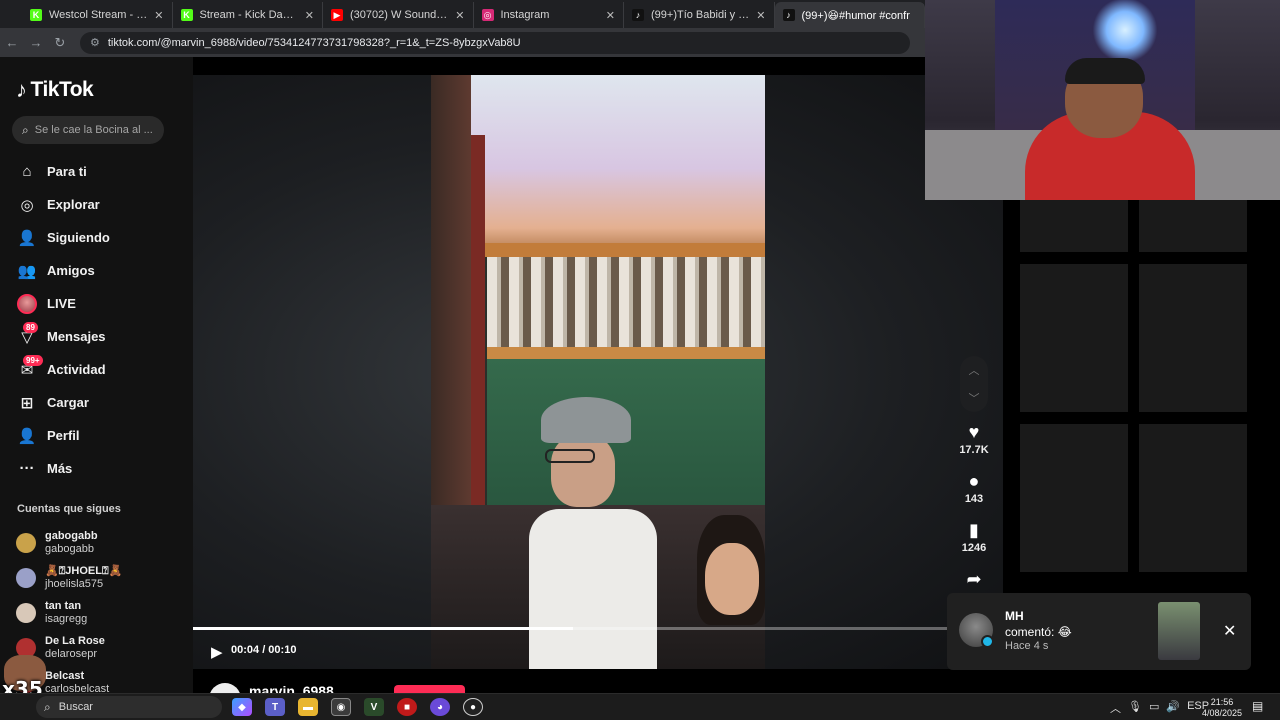  What do you see at coordinates (341, 707) in the screenshot?
I see `chrome-icon: ◉` at bounding box center [341, 707].